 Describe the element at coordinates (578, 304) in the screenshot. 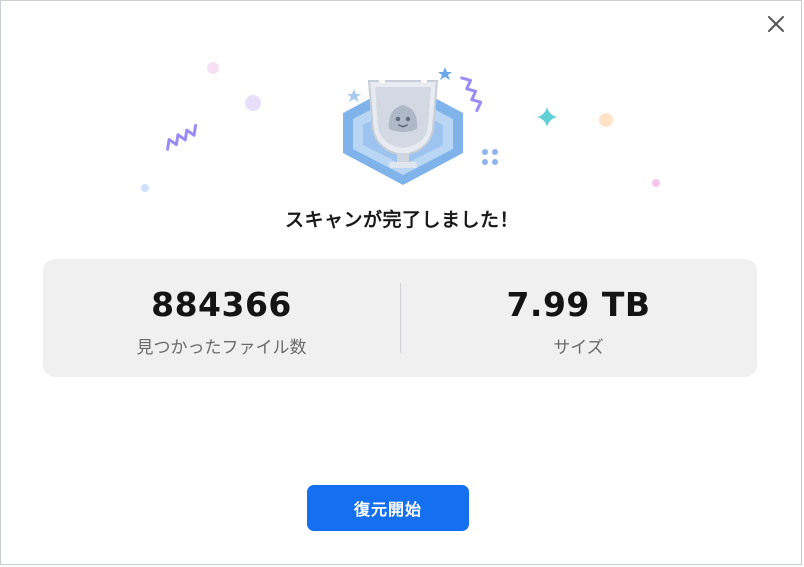

I see `size-value: 7.99 TB` at that location.